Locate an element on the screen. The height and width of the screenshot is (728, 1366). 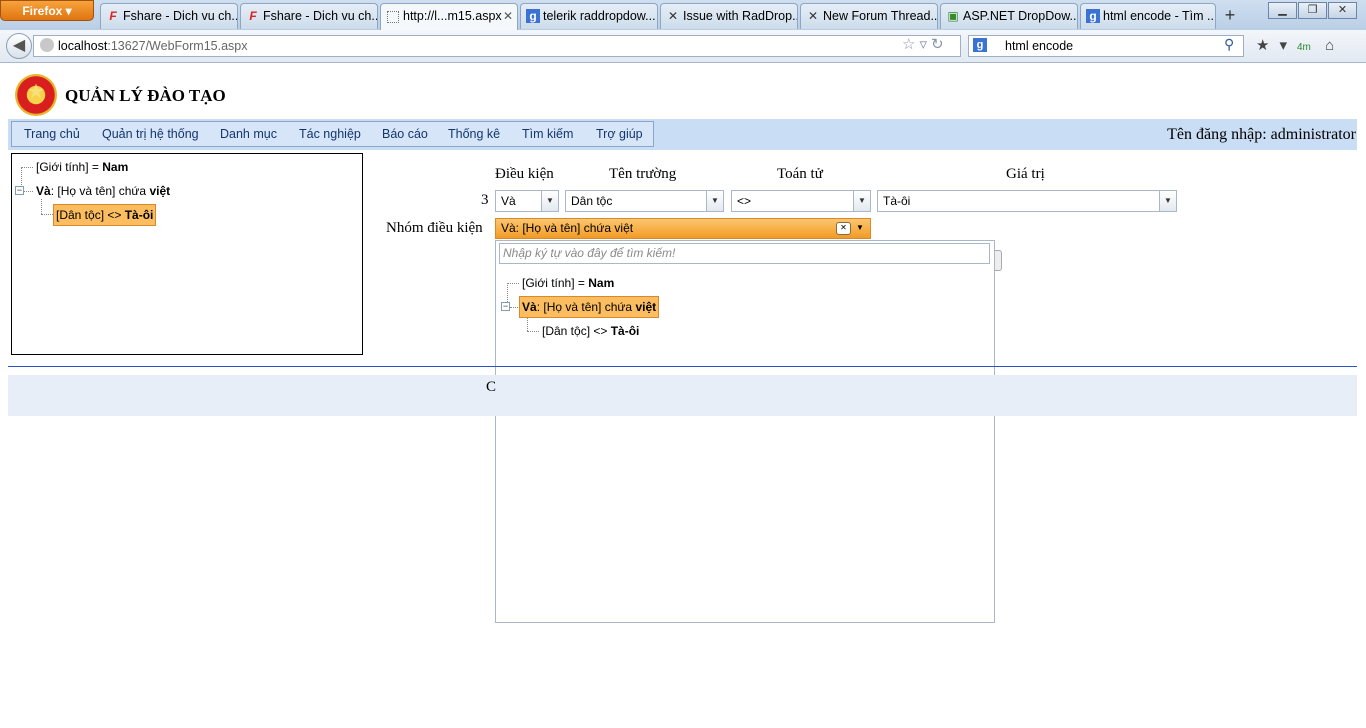
url-host: localhost is located at coordinates (83, 46).